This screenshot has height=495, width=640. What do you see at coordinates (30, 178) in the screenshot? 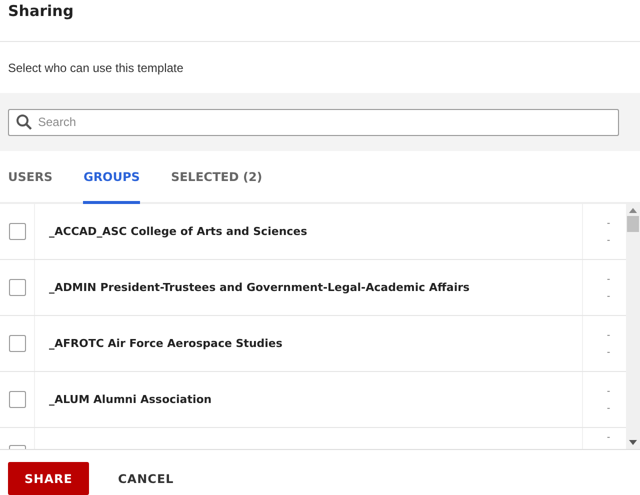
I see `tab: USERS` at bounding box center [30, 178].